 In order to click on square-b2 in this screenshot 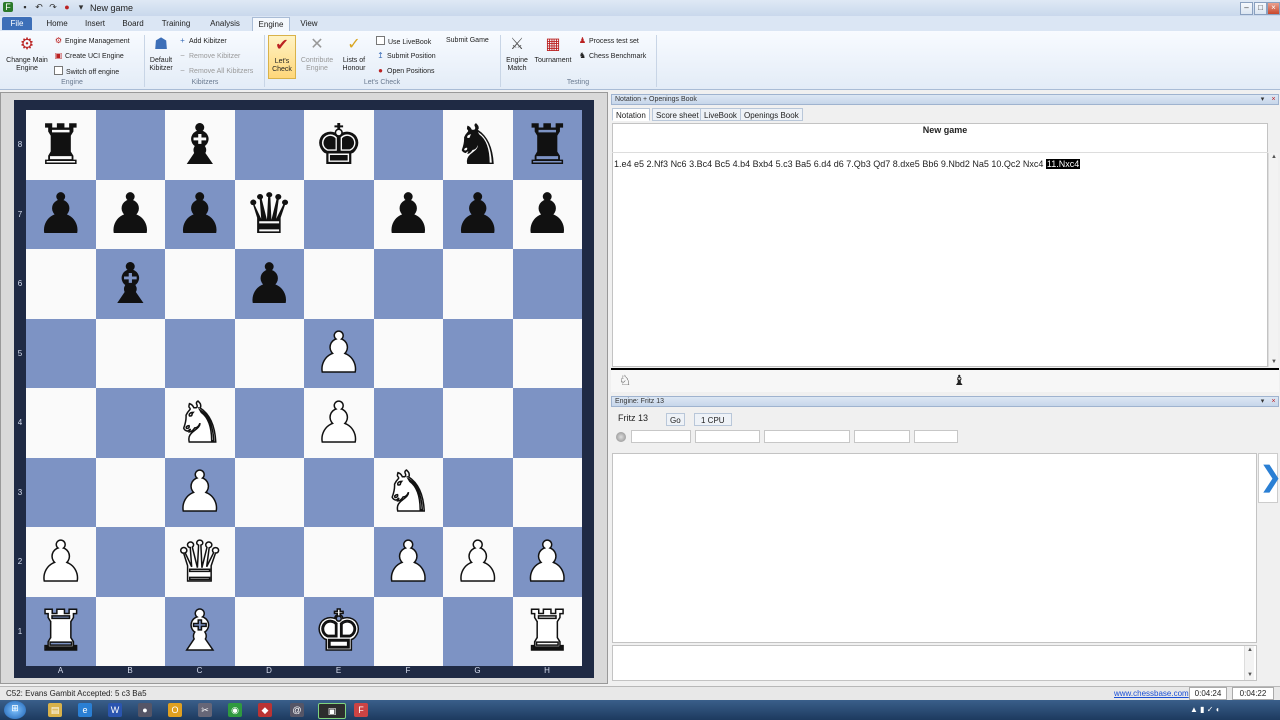, I will do `click(130, 562)`.